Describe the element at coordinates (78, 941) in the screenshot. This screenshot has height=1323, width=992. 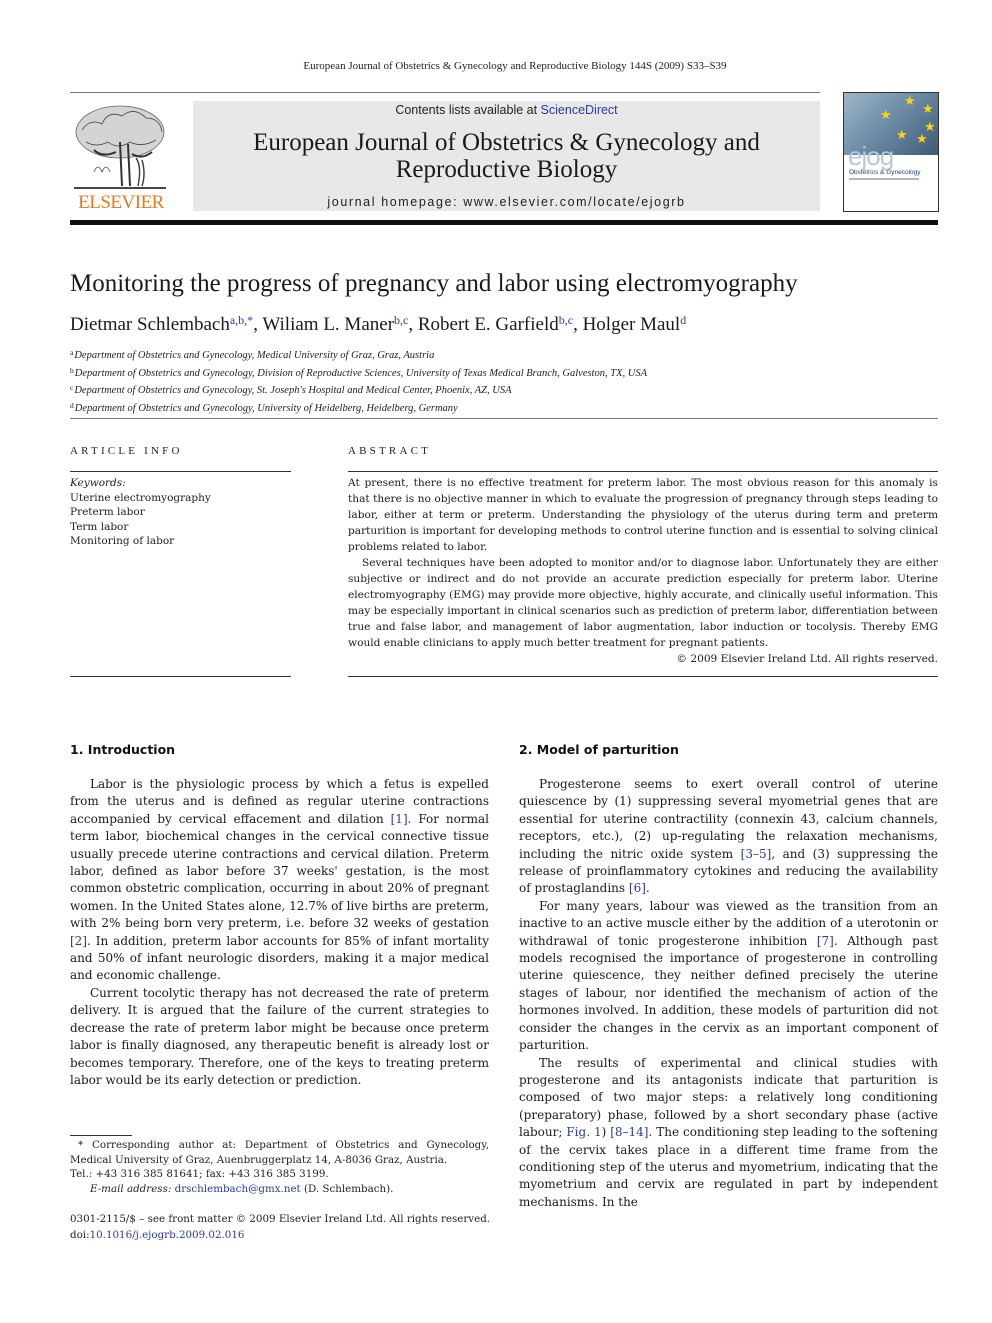
I see `citation-link: [2]` at that location.